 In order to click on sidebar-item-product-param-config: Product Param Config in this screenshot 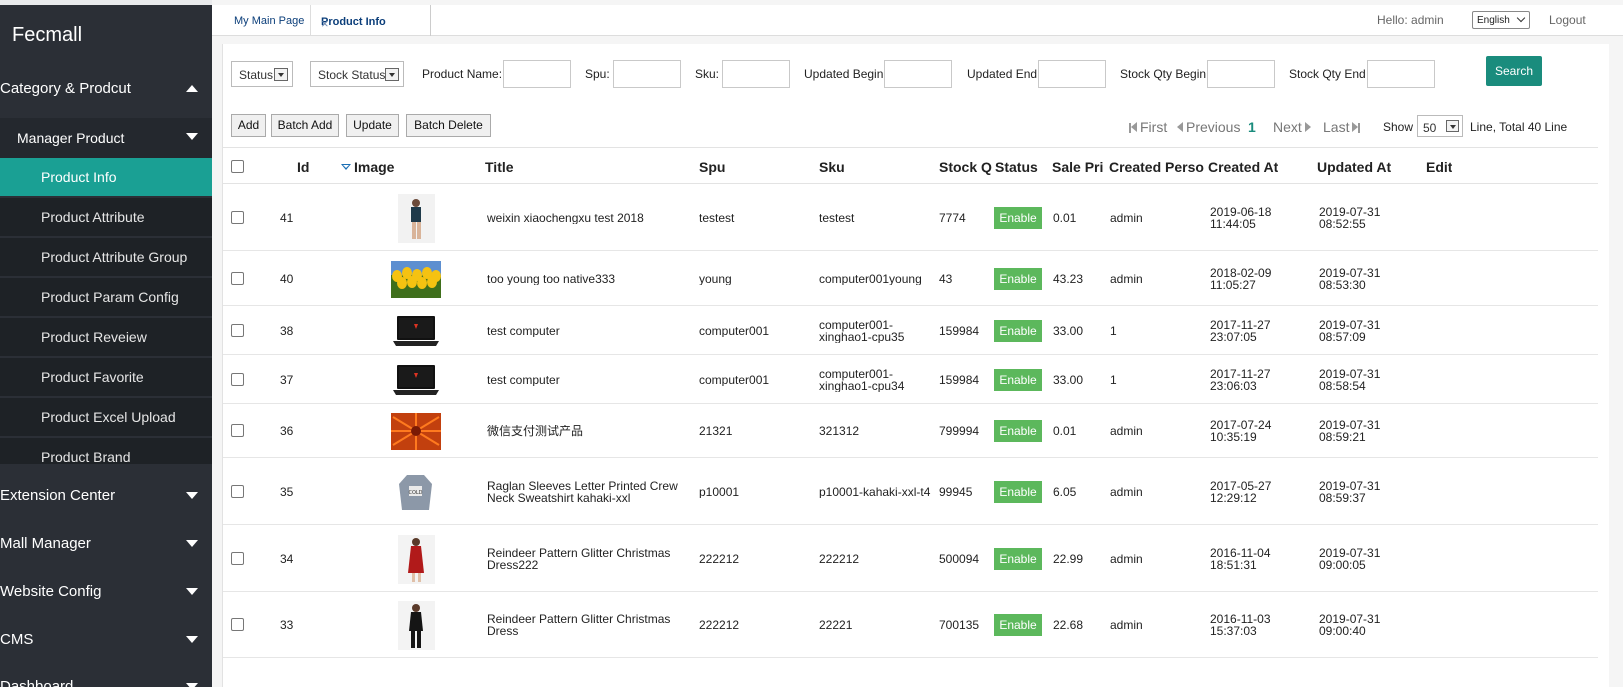, I will do `click(106, 297)`.